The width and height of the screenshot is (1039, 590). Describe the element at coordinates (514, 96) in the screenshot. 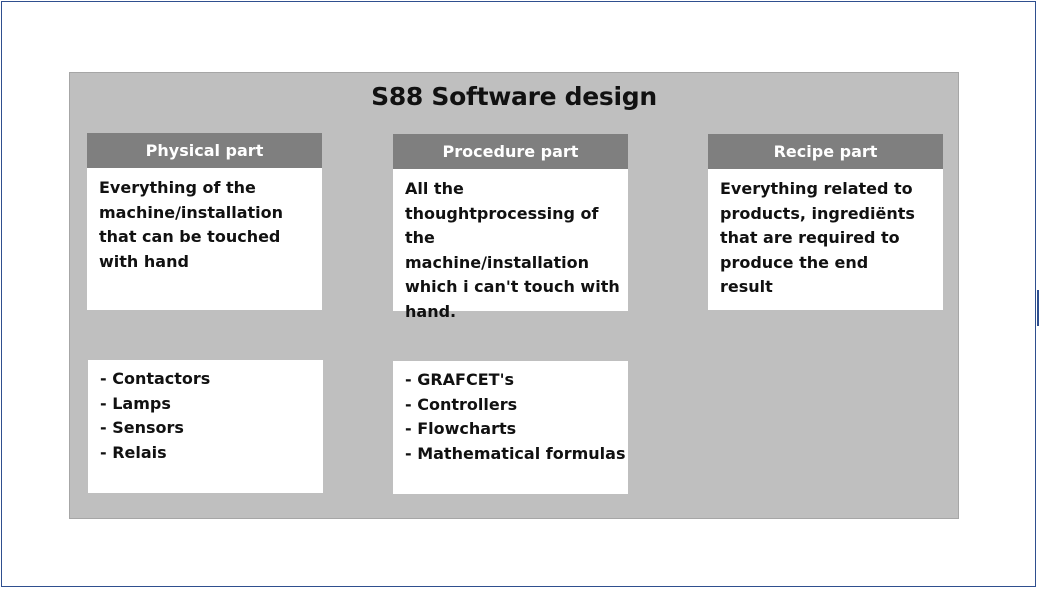

I see `diagram-title: S88 Software design` at that location.